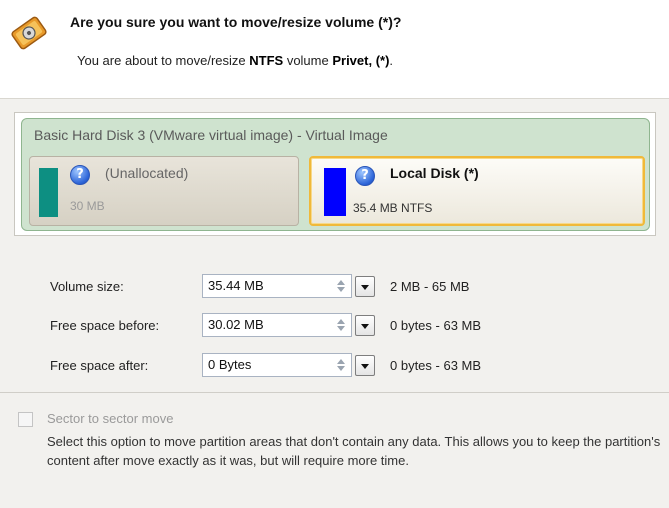 The width and height of the screenshot is (669, 508). Describe the element at coordinates (99, 365) in the screenshot. I see `free-space-after-label: Free space after:` at that location.